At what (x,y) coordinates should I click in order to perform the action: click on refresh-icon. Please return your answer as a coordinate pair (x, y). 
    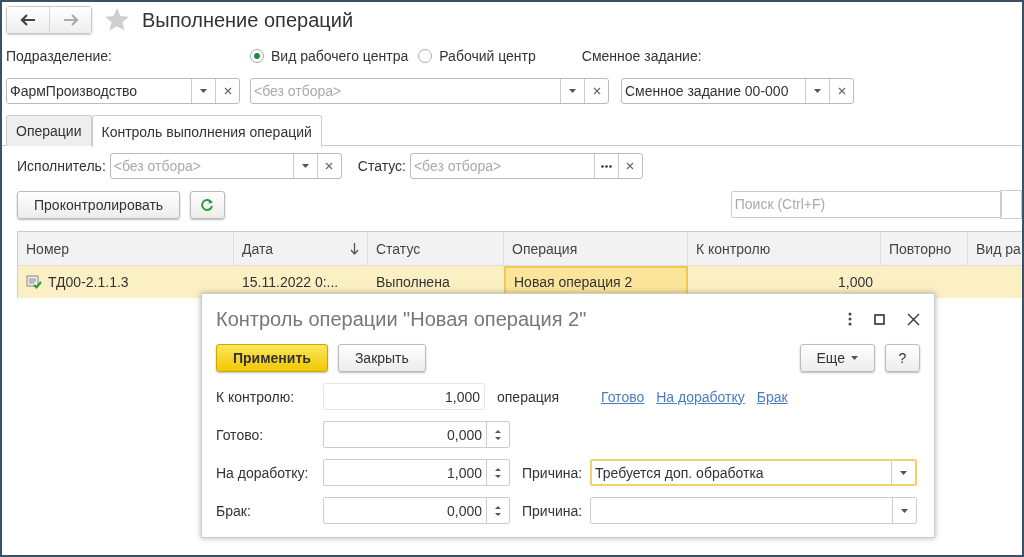
    Looking at the image, I should click on (207, 204).